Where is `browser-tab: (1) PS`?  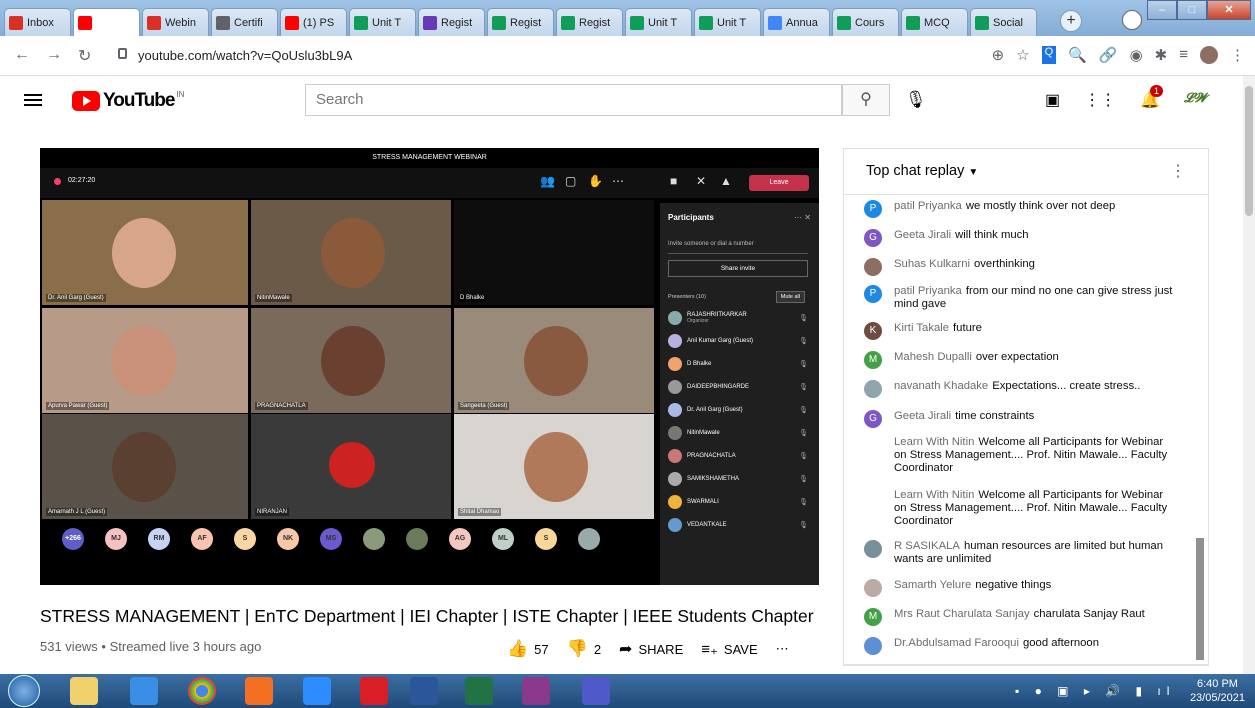 browser-tab: (1) PS is located at coordinates (313, 22).